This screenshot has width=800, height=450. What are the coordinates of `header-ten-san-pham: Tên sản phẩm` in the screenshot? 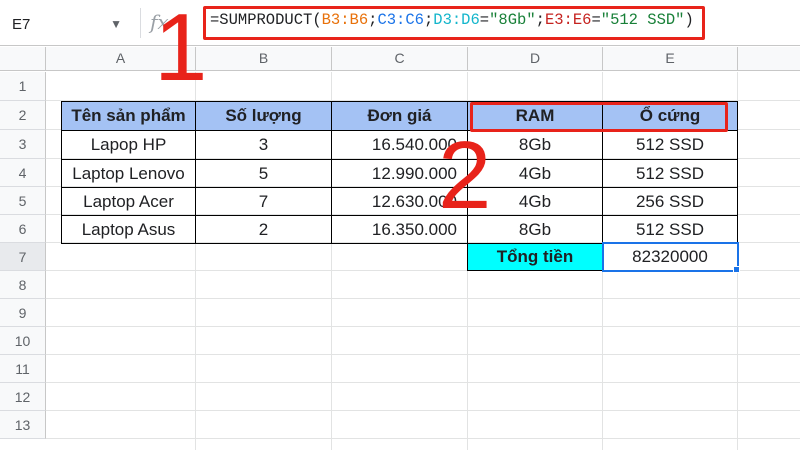 It's located at (128, 116).